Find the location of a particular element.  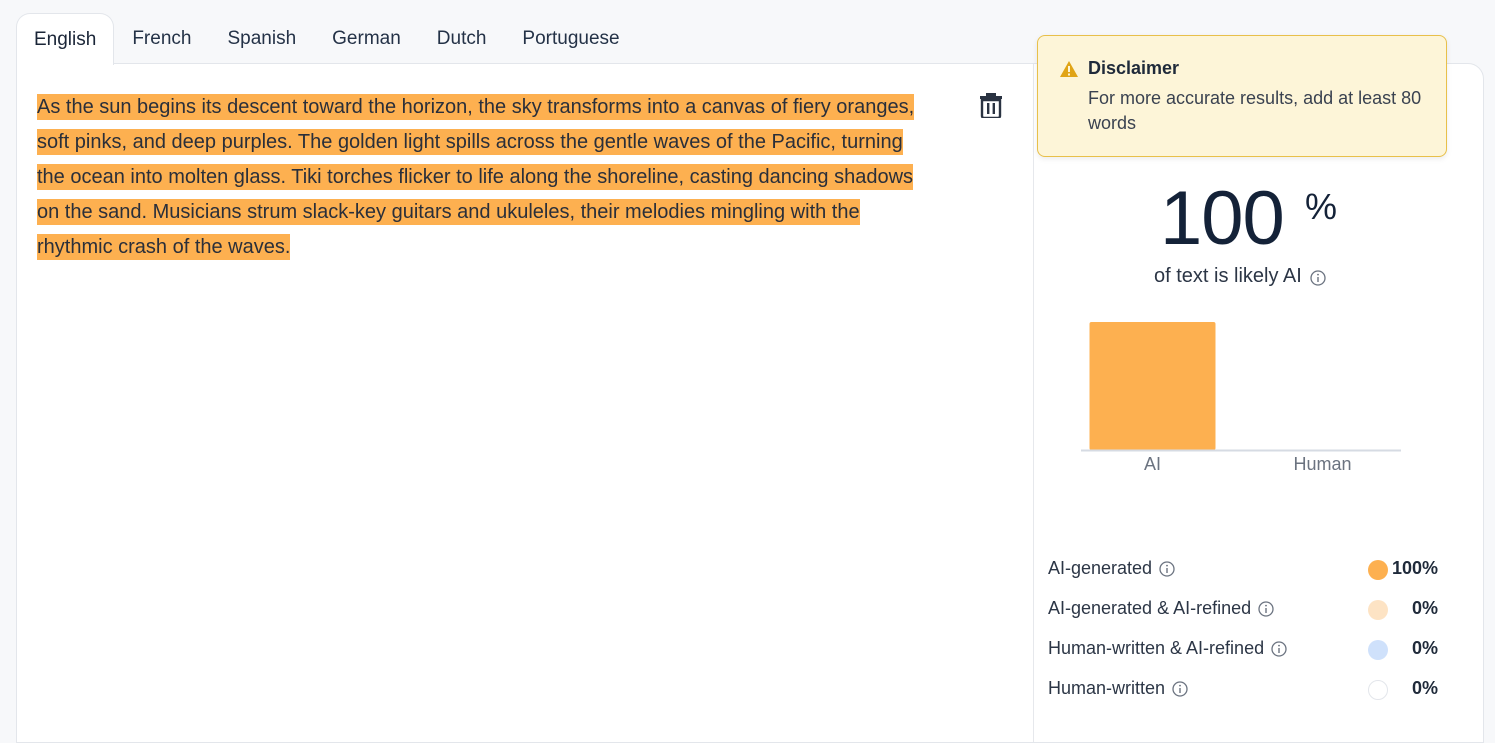

tab-portuguese: Portuguese is located at coordinates (570, 38).